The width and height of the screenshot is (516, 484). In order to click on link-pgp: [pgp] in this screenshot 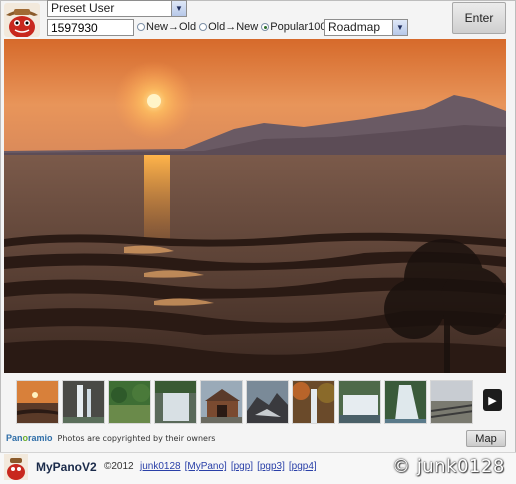, I will do `click(242, 466)`.